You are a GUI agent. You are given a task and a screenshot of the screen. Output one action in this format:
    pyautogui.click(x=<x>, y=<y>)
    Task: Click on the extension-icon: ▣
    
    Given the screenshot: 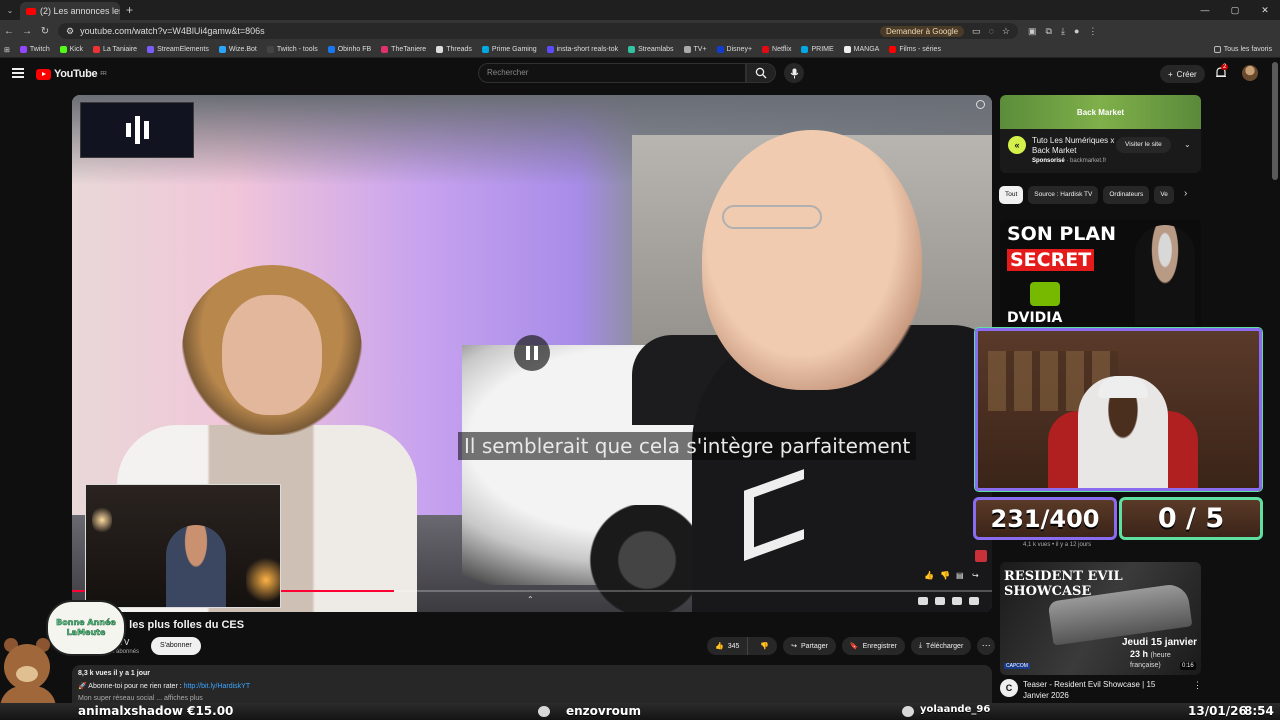 What is the action you would take?
    pyautogui.click(x=1032, y=31)
    